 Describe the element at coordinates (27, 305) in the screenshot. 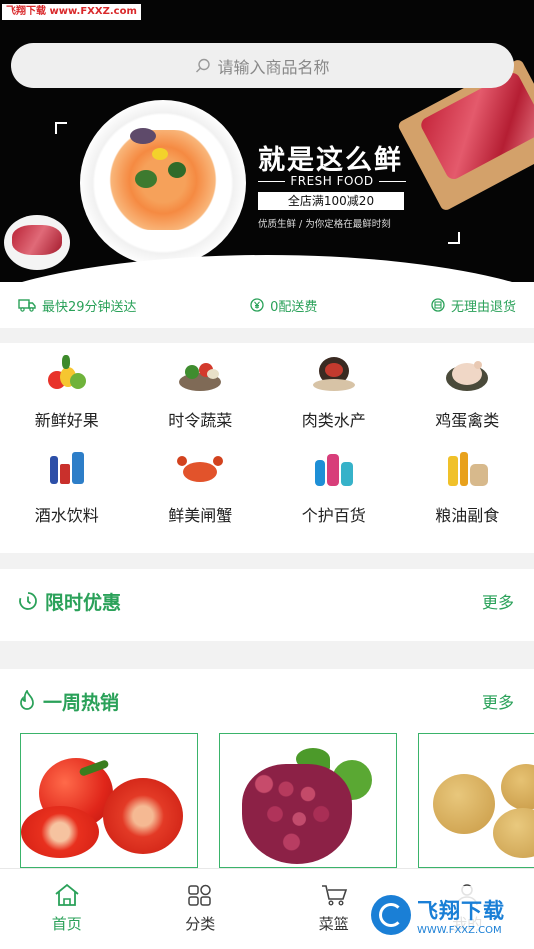

I see `truck-icon` at that location.